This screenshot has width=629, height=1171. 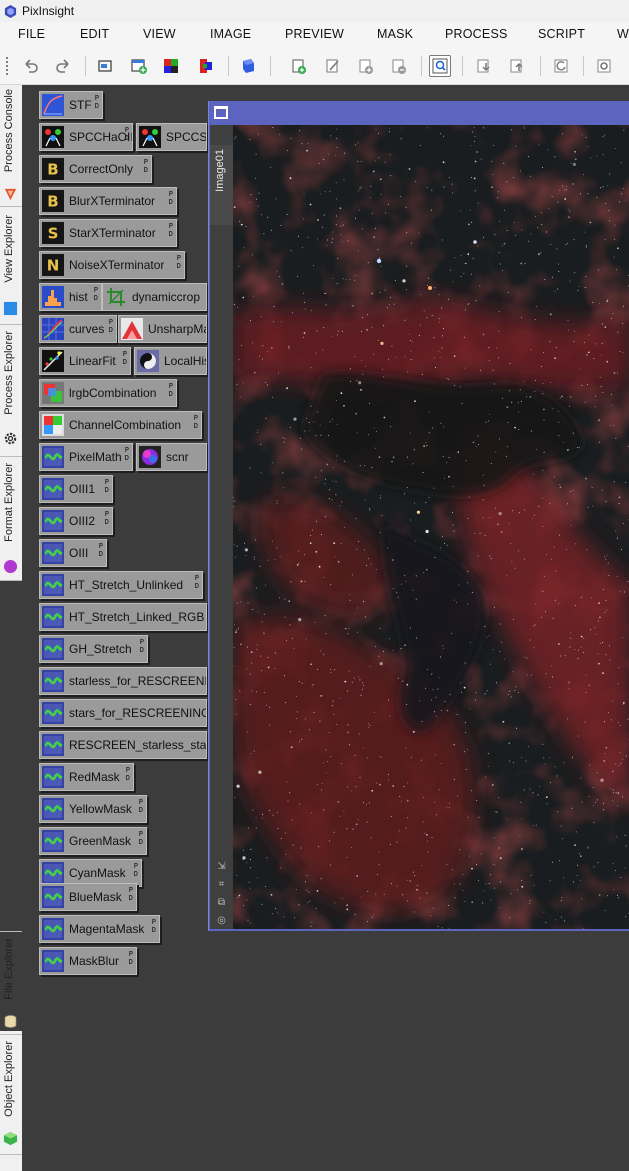 What do you see at coordinates (159, 34) in the screenshot?
I see `menu-view: VIEW` at bounding box center [159, 34].